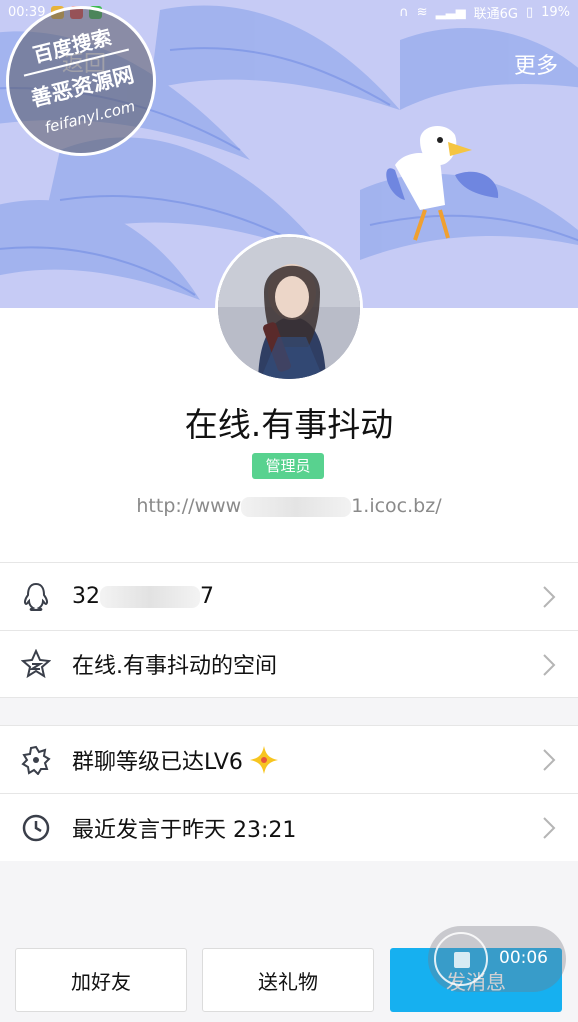 The width and height of the screenshot is (578, 1022). Describe the element at coordinates (36, 597) in the screenshot. I see `qq-penguin-icon` at that location.